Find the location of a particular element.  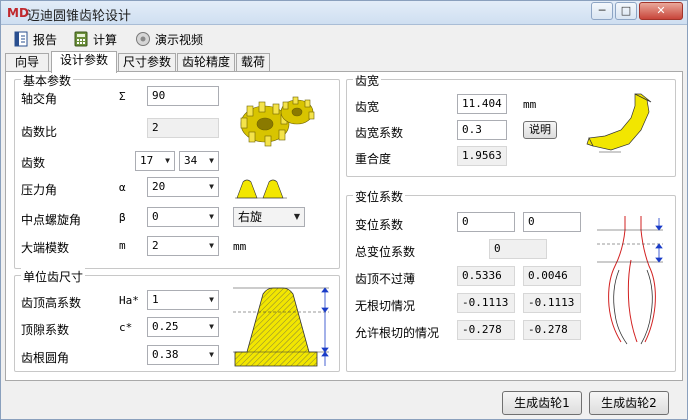

teeth-z2-value: 34 is located at coordinates (191, 160).